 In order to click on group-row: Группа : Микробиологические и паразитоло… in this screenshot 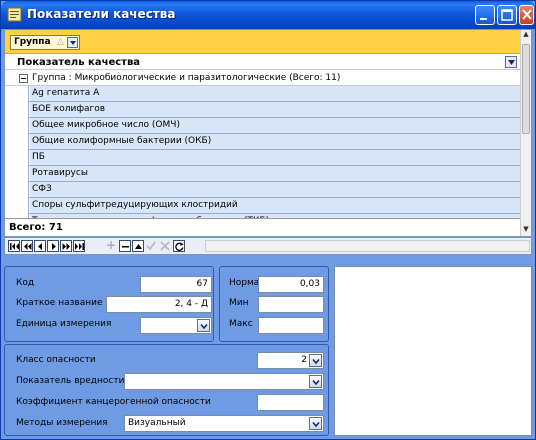, I will do `click(263, 78)`.